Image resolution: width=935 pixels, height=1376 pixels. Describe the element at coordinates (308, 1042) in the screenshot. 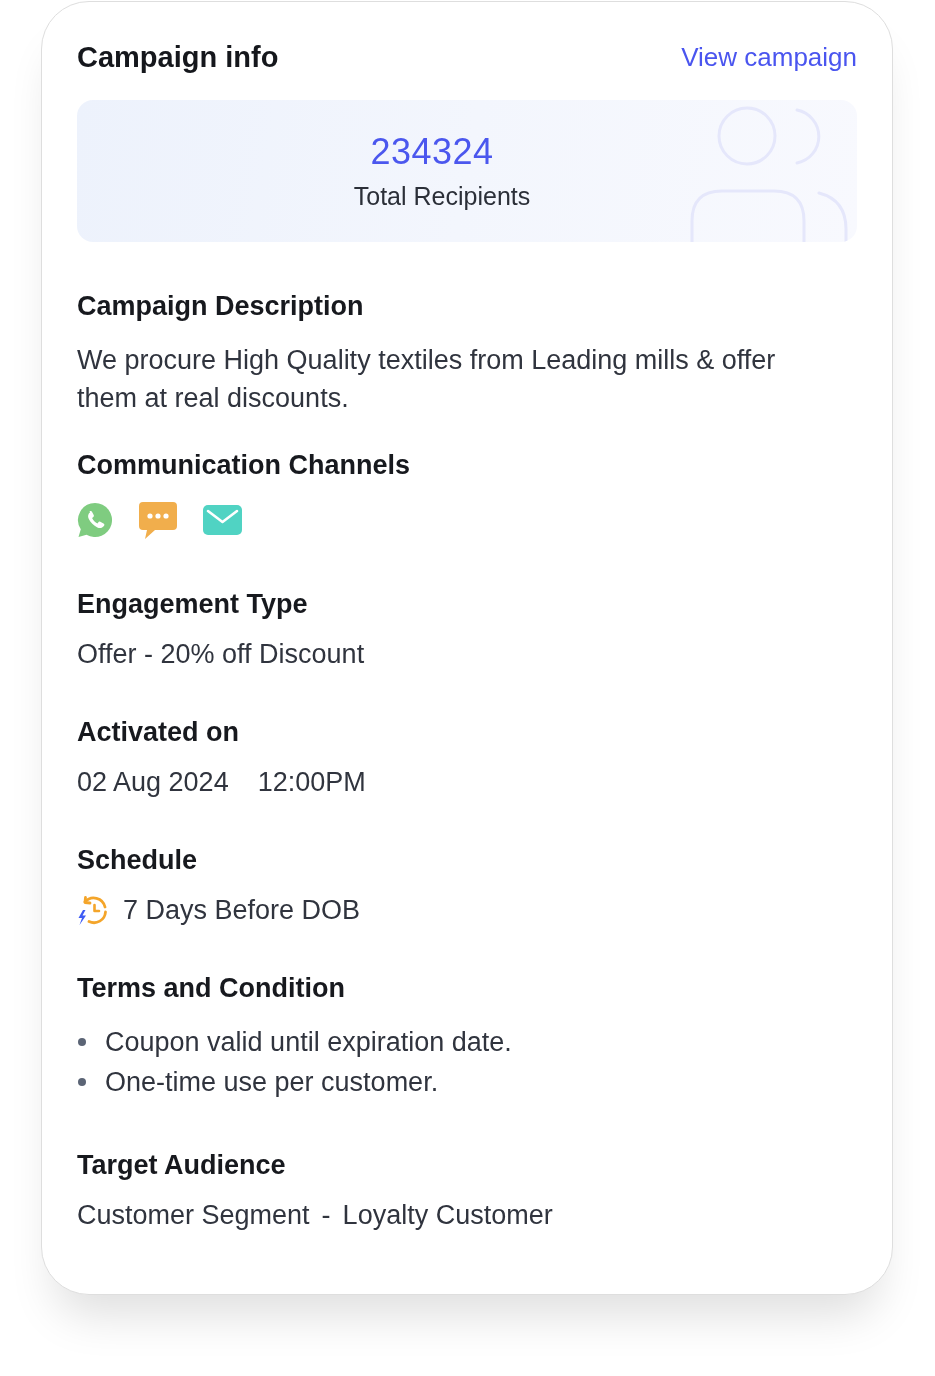

I see `terms-item: Coupon valid until expiration date.` at that location.